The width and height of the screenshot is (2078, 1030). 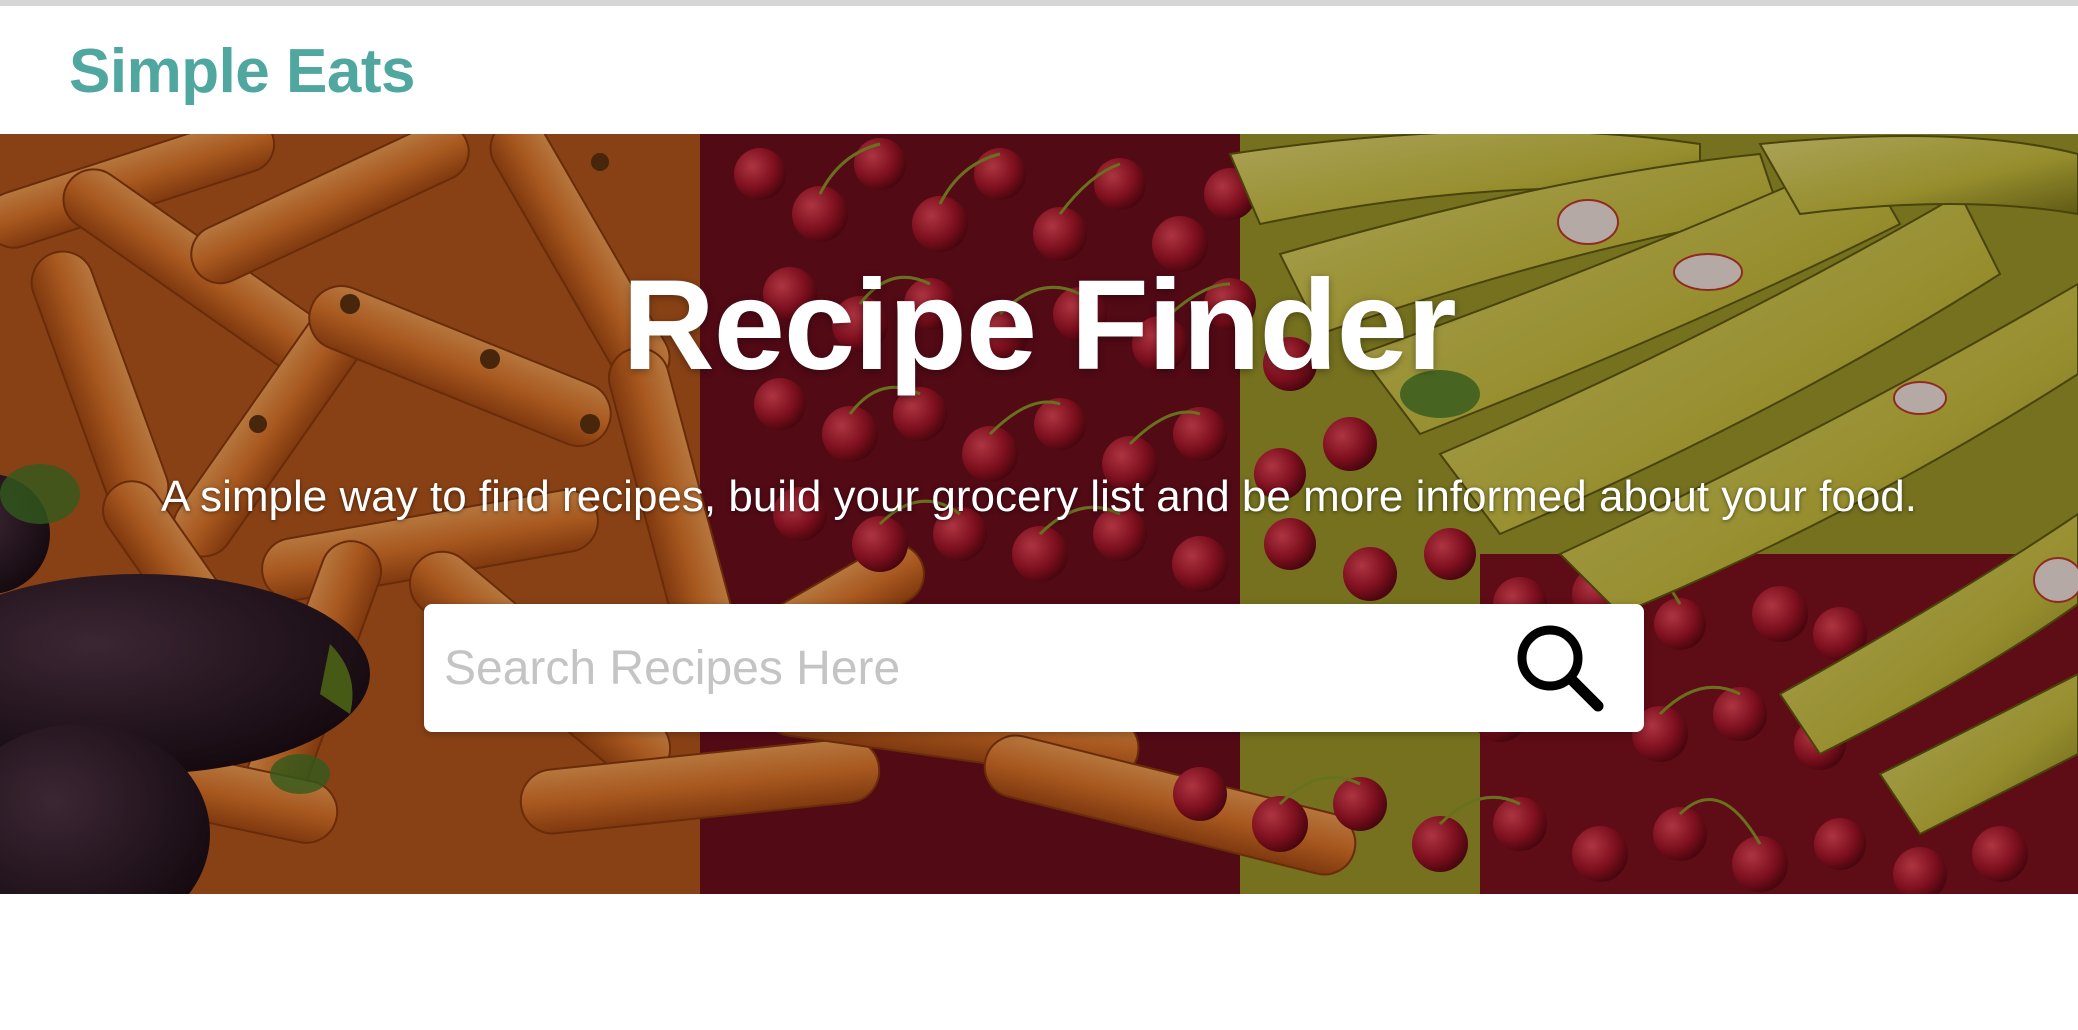 What do you see at coordinates (964, 668) in the screenshot?
I see `search-input` at bounding box center [964, 668].